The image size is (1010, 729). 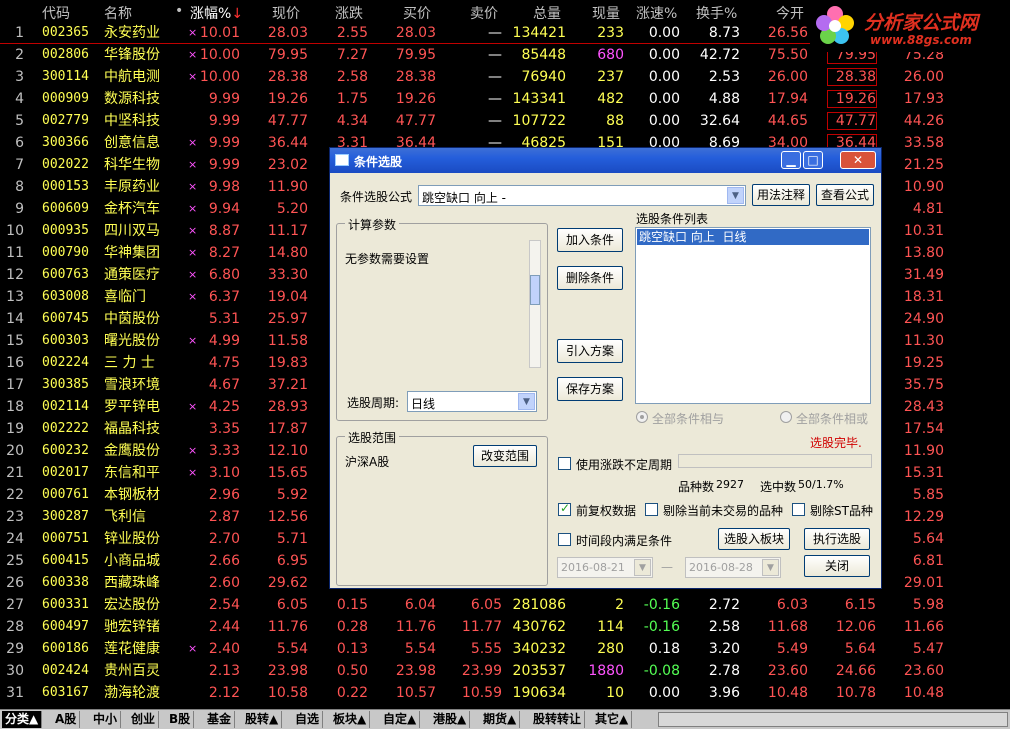 What do you see at coordinates (590, 389) in the screenshot?
I see `save-plan-button: 保存方案` at bounding box center [590, 389].